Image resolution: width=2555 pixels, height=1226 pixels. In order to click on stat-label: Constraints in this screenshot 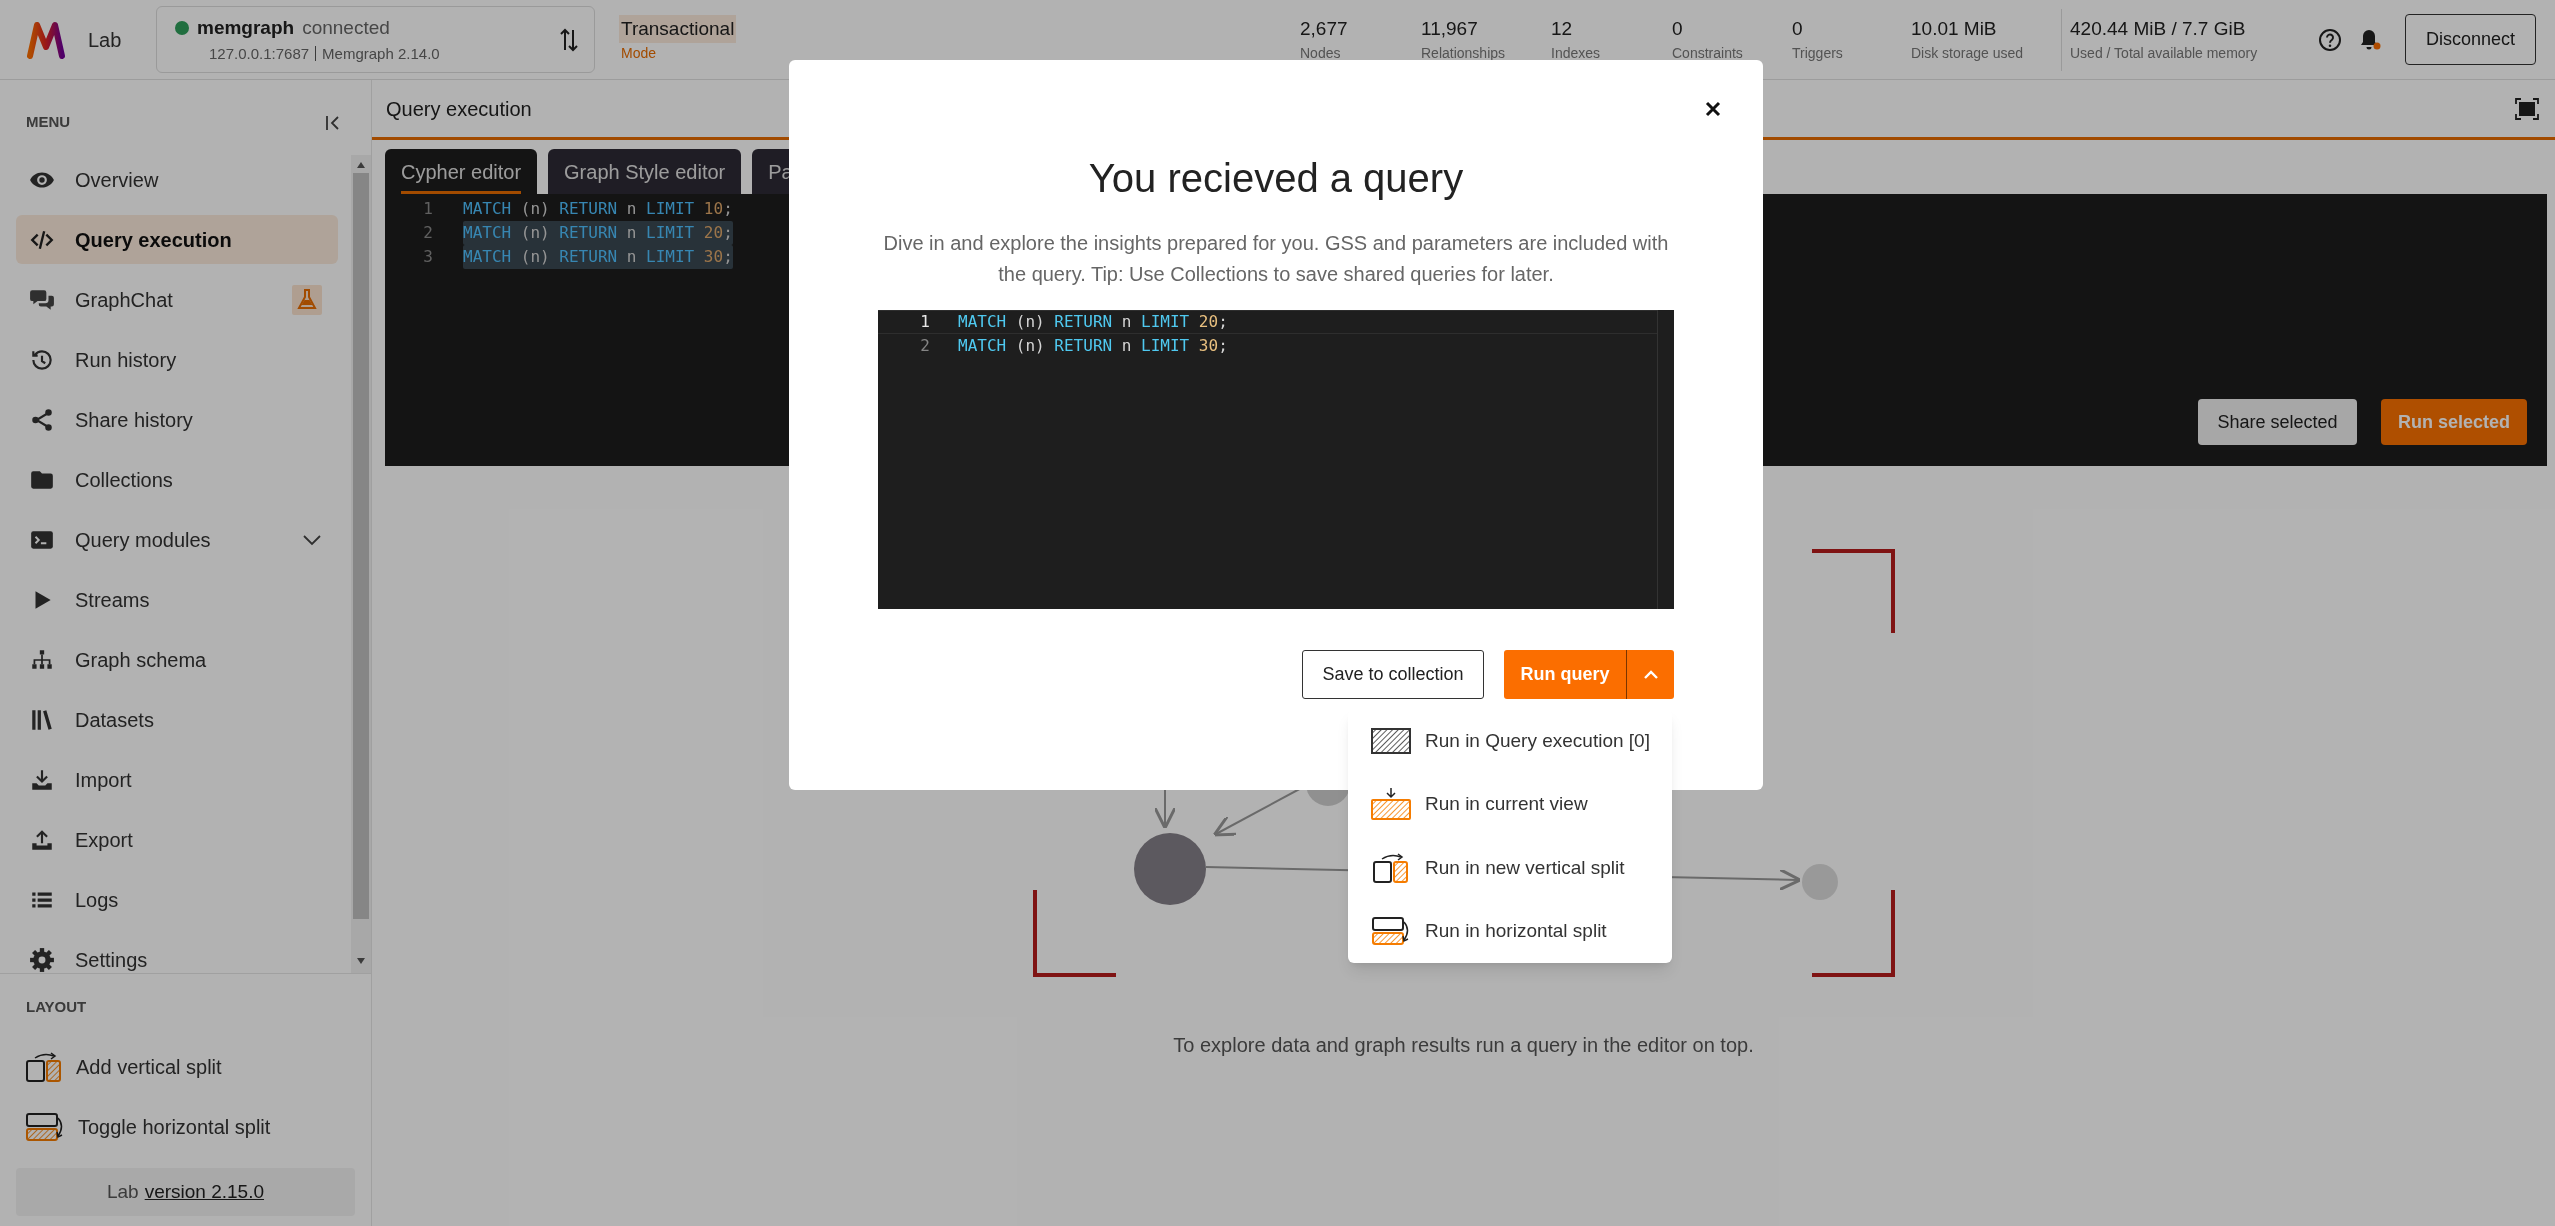, I will do `click(1708, 54)`.